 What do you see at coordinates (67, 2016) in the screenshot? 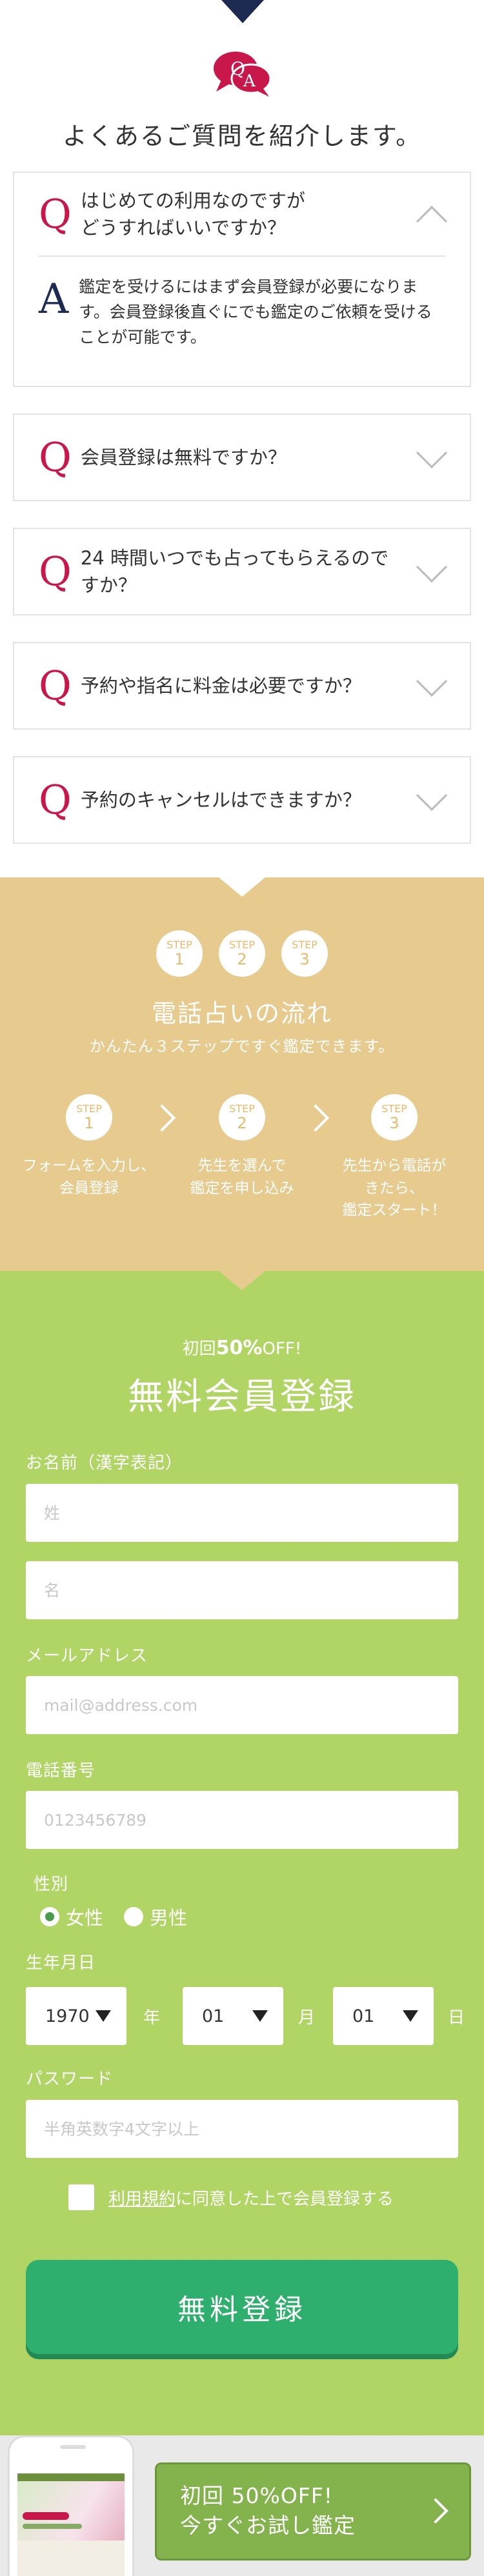
I see `birth-year-value: 1970` at bounding box center [67, 2016].